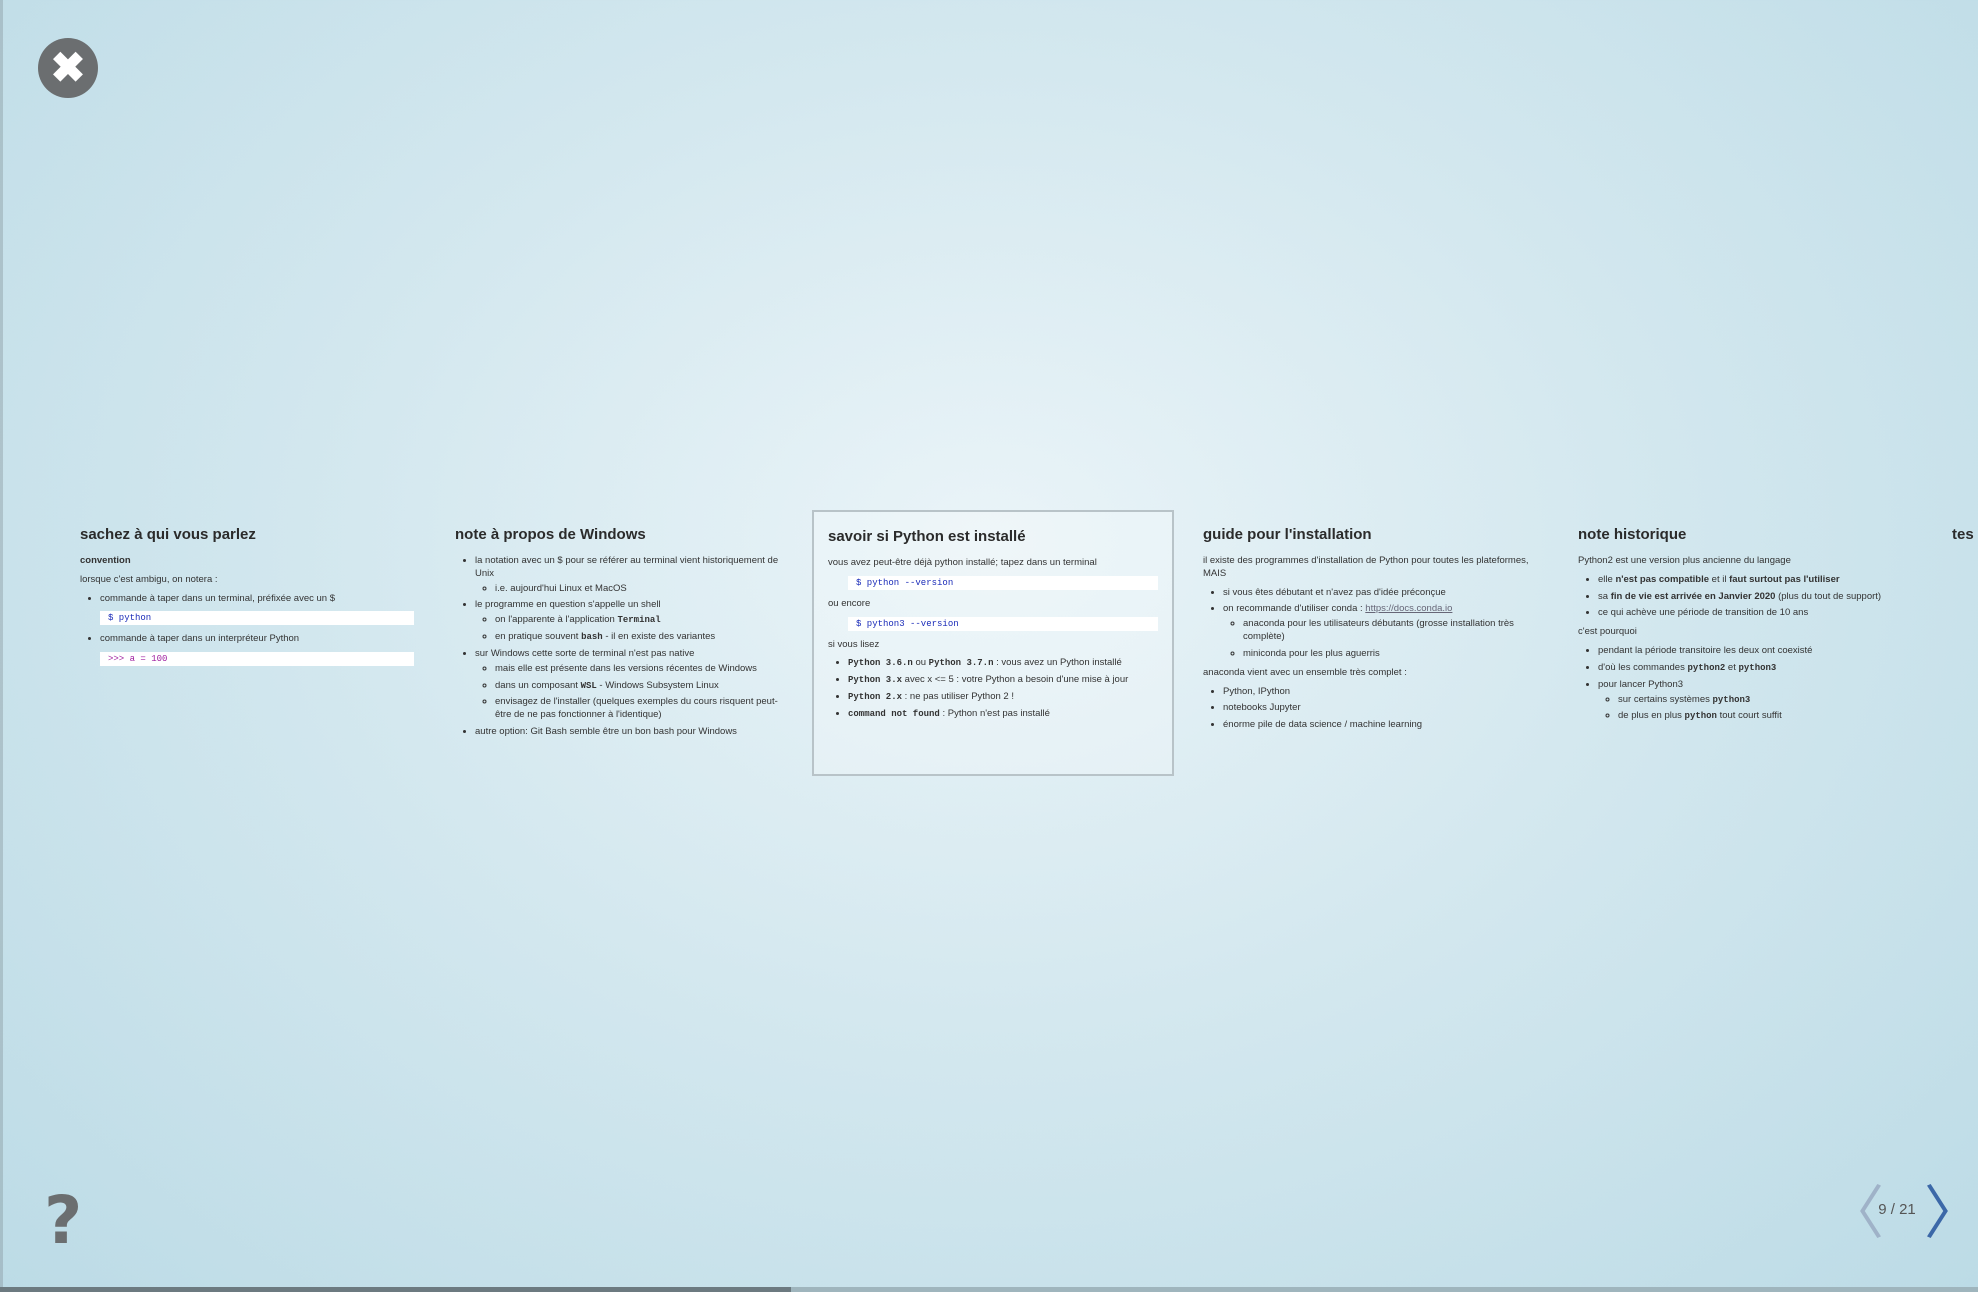 The height and width of the screenshot is (1292, 1978). Describe the element at coordinates (1287, 534) in the screenshot. I see `slide-title: guide pour l'installation` at that location.